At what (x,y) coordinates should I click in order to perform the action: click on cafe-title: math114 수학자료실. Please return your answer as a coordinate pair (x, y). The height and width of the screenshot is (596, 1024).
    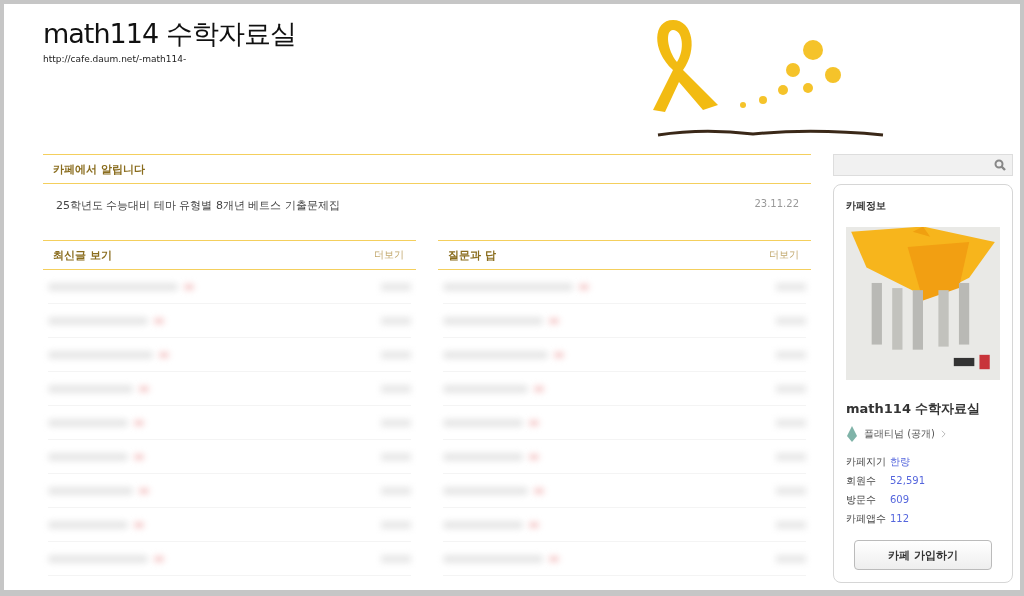
    Looking at the image, I should click on (343, 34).